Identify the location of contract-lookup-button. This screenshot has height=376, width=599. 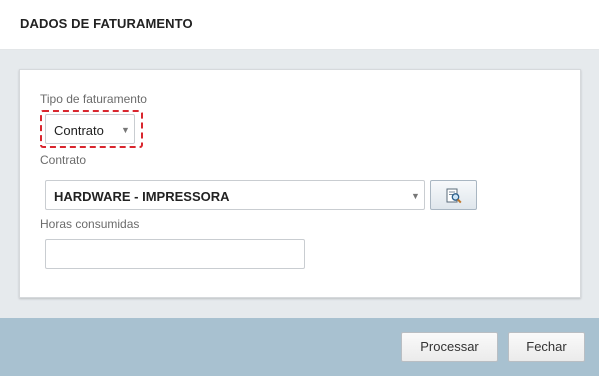
(453, 195).